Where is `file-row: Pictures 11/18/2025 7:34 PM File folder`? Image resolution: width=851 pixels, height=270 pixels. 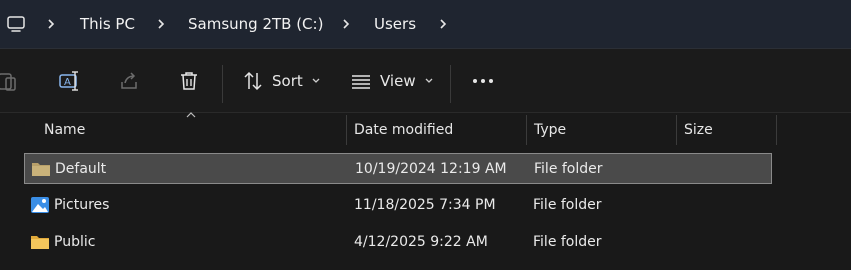
file-row: Pictures 11/18/2025 7:34 PM File folder is located at coordinates (398, 205).